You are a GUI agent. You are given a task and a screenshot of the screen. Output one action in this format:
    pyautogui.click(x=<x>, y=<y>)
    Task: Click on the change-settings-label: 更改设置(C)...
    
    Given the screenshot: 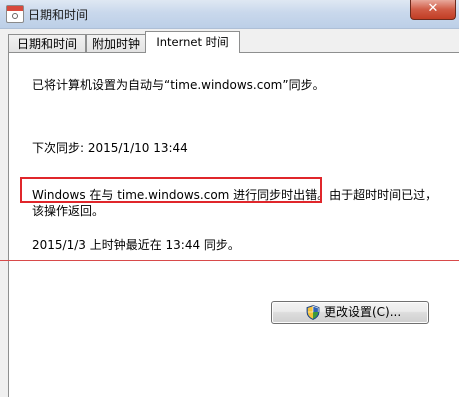 What is the action you would take?
    pyautogui.click(x=363, y=312)
    